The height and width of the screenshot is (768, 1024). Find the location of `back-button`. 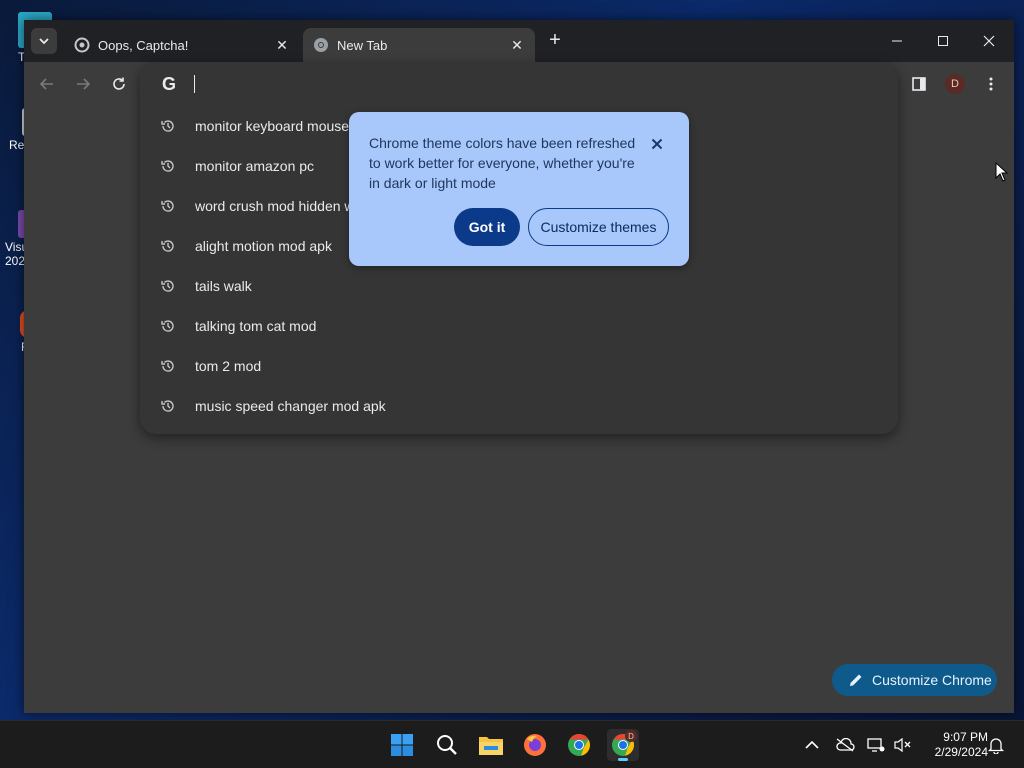

back-button is located at coordinates (47, 84).